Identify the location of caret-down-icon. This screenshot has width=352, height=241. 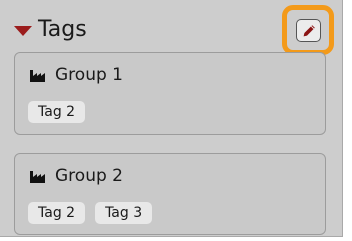
(23, 31).